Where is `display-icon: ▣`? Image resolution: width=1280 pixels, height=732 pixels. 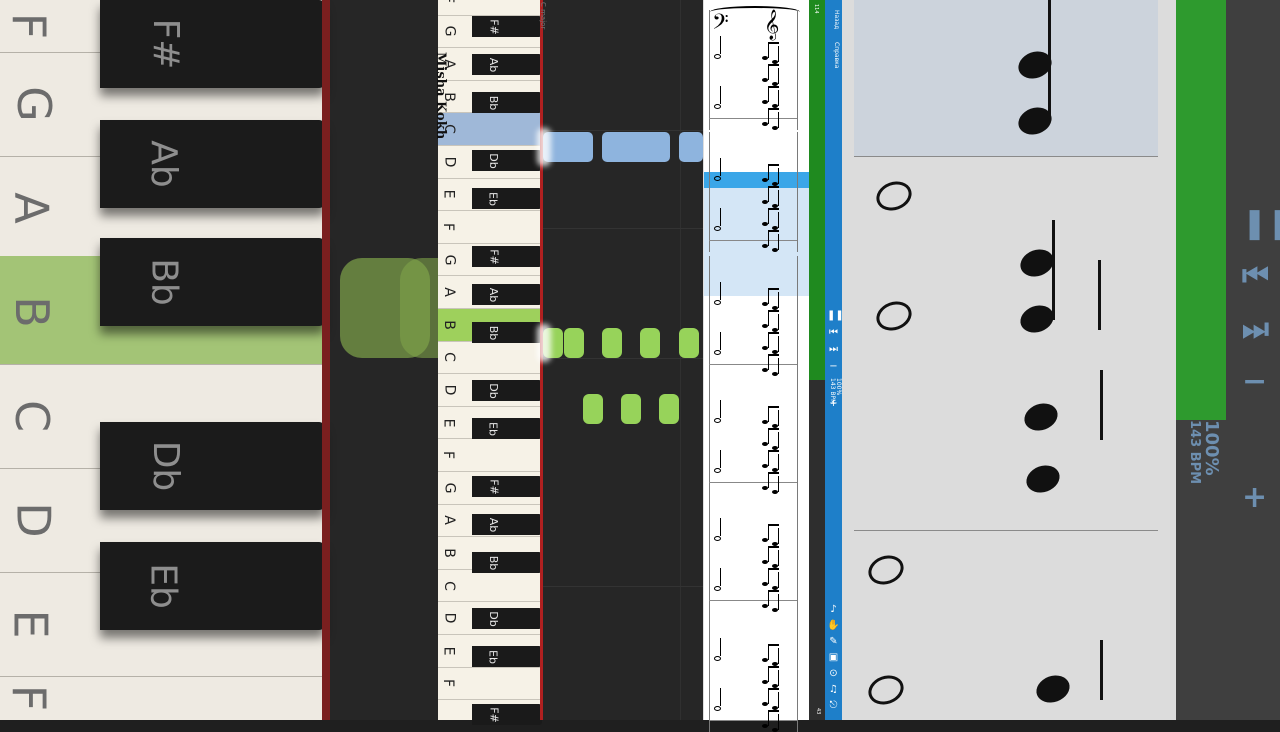 display-icon: ▣ is located at coordinates (833, 658).